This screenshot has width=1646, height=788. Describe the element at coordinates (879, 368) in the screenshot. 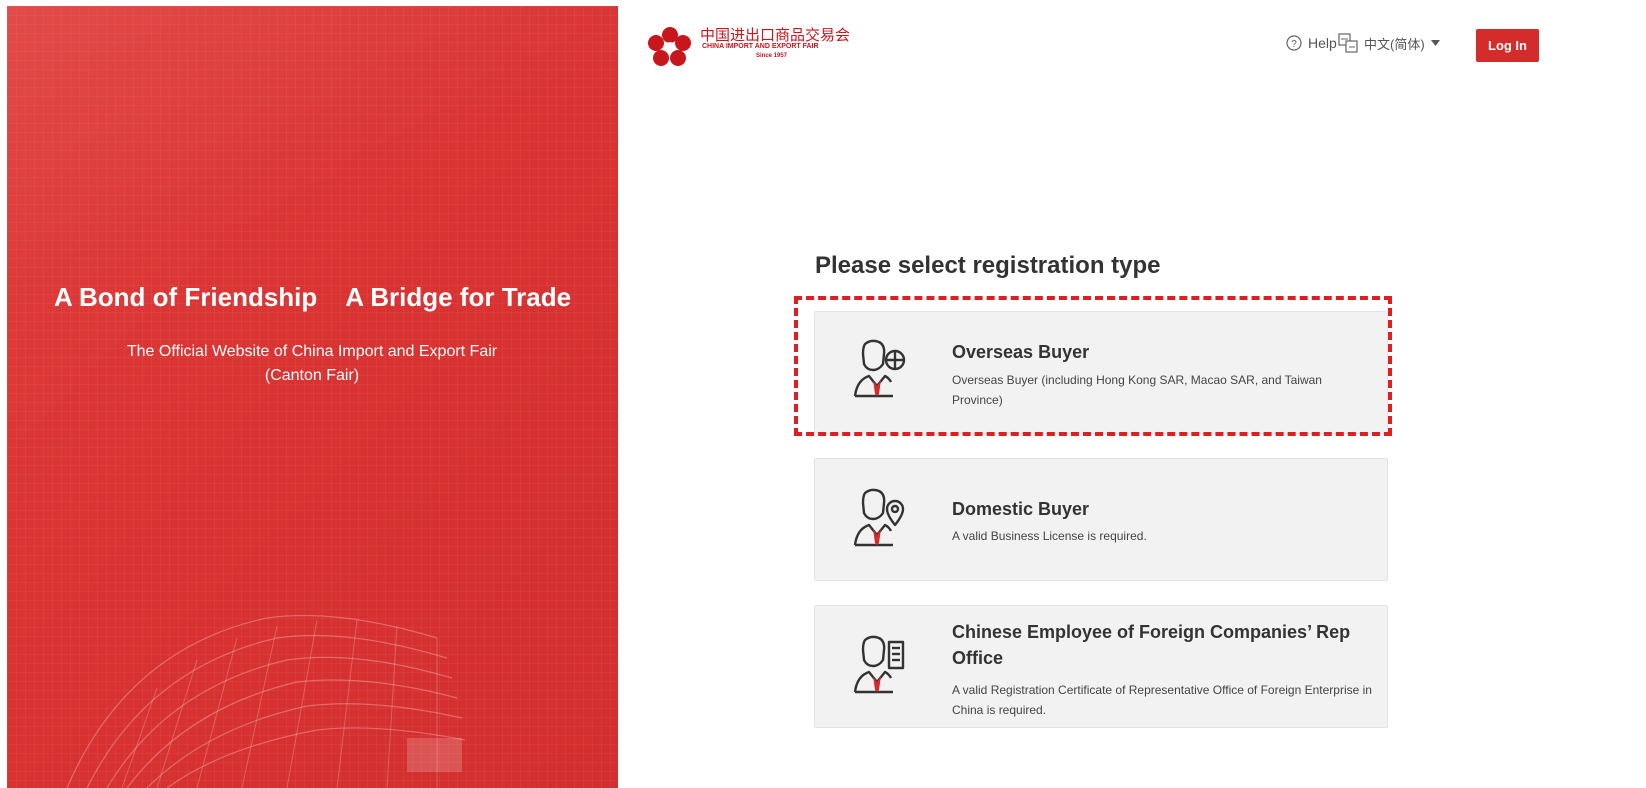

I see `globe-person-icon` at that location.